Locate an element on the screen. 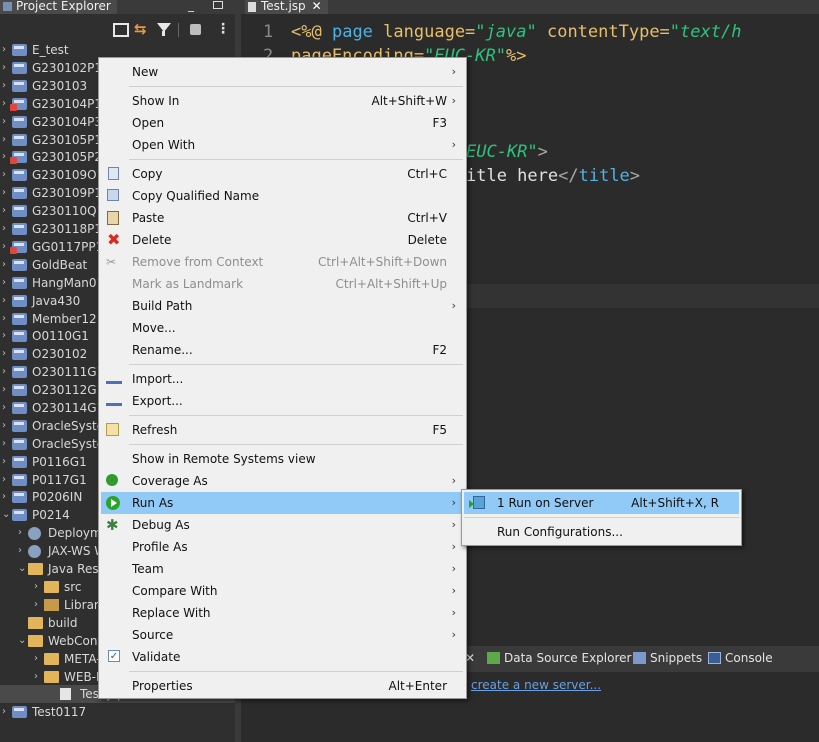 The height and width of the screenshot is (742, 819). menu-item-team: Team › is located at coordinates (282, 569).